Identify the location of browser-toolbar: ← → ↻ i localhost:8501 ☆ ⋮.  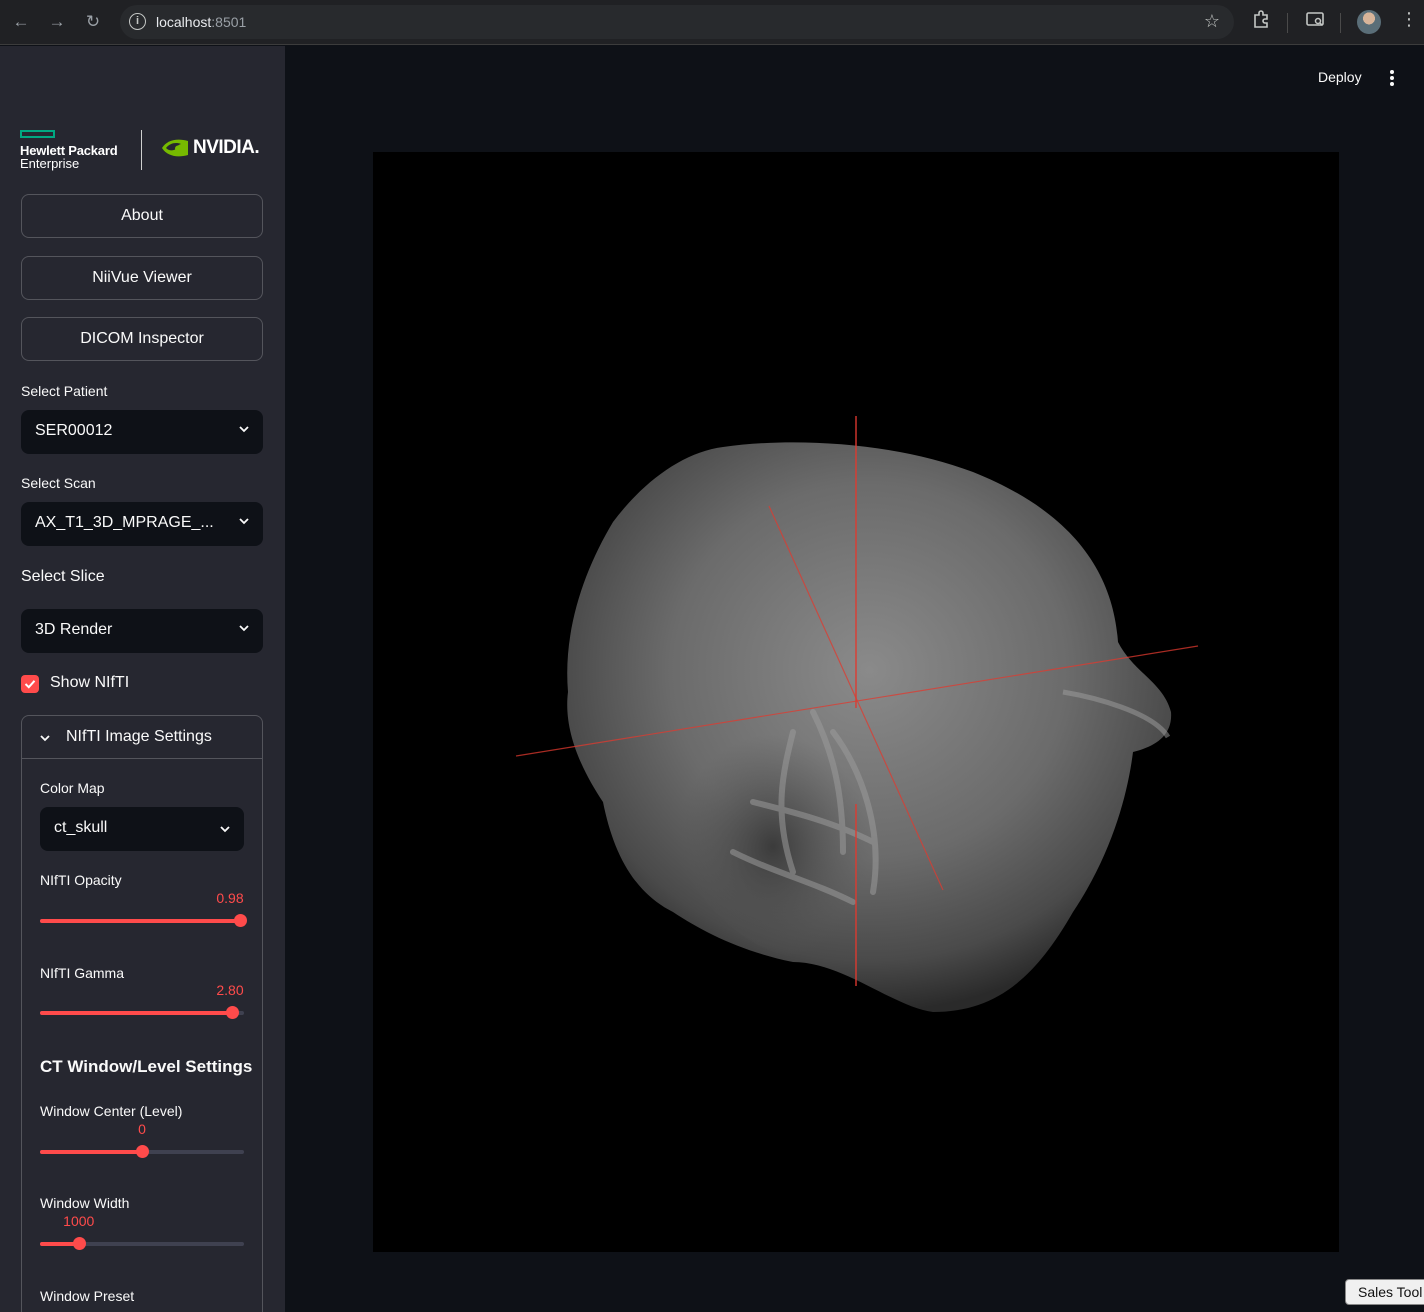
(712, 22).